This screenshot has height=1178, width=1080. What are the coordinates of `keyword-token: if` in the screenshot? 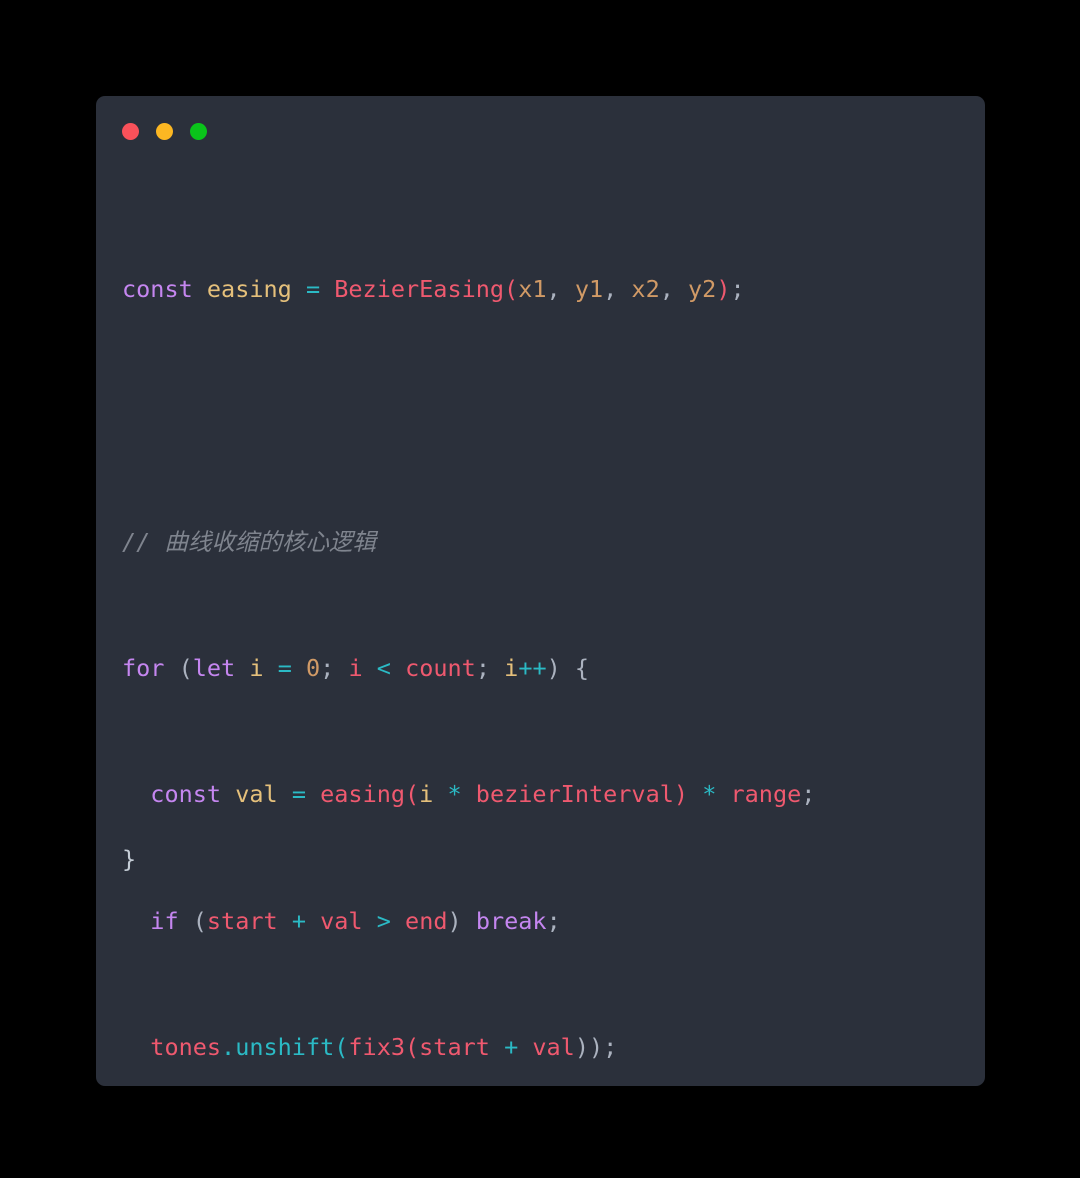 It's located at (164, 920).